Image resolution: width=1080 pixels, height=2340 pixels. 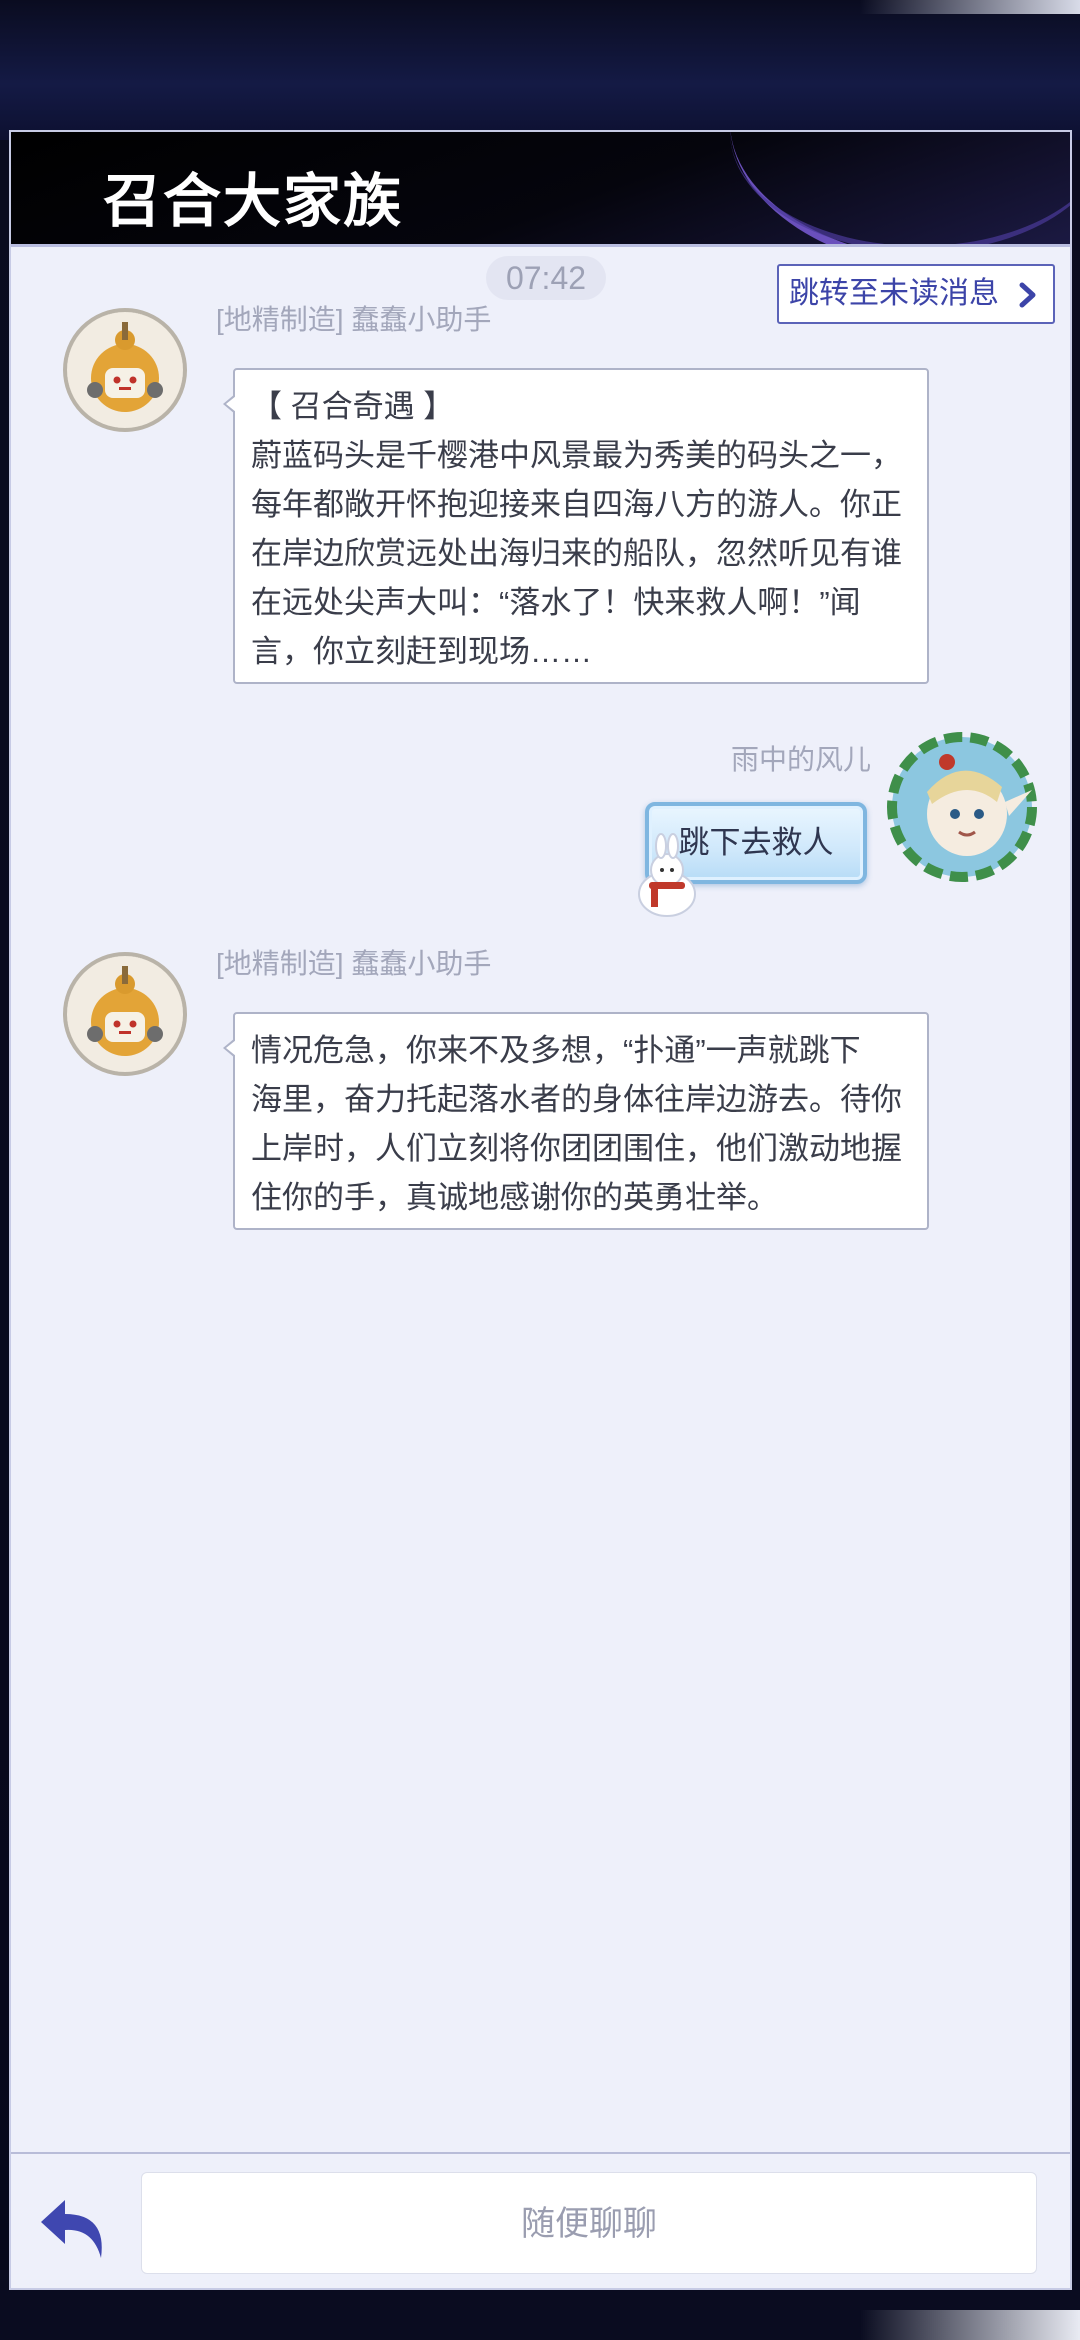 I want to click on background-top, so click(x=540, y=70).